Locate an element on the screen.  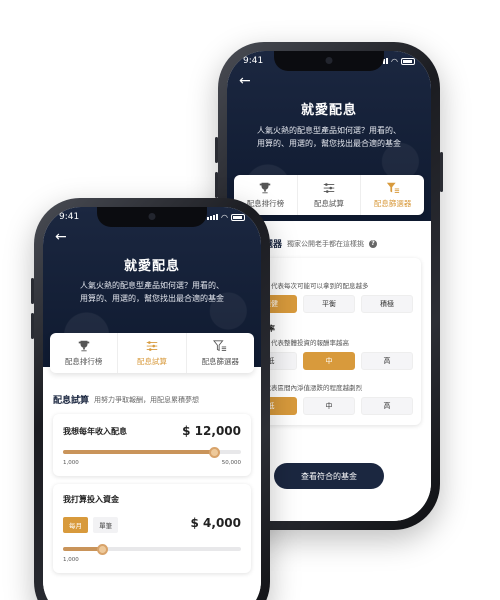
annual-income-label: 我想每年收入配息 is located at coordinates (95, 431).